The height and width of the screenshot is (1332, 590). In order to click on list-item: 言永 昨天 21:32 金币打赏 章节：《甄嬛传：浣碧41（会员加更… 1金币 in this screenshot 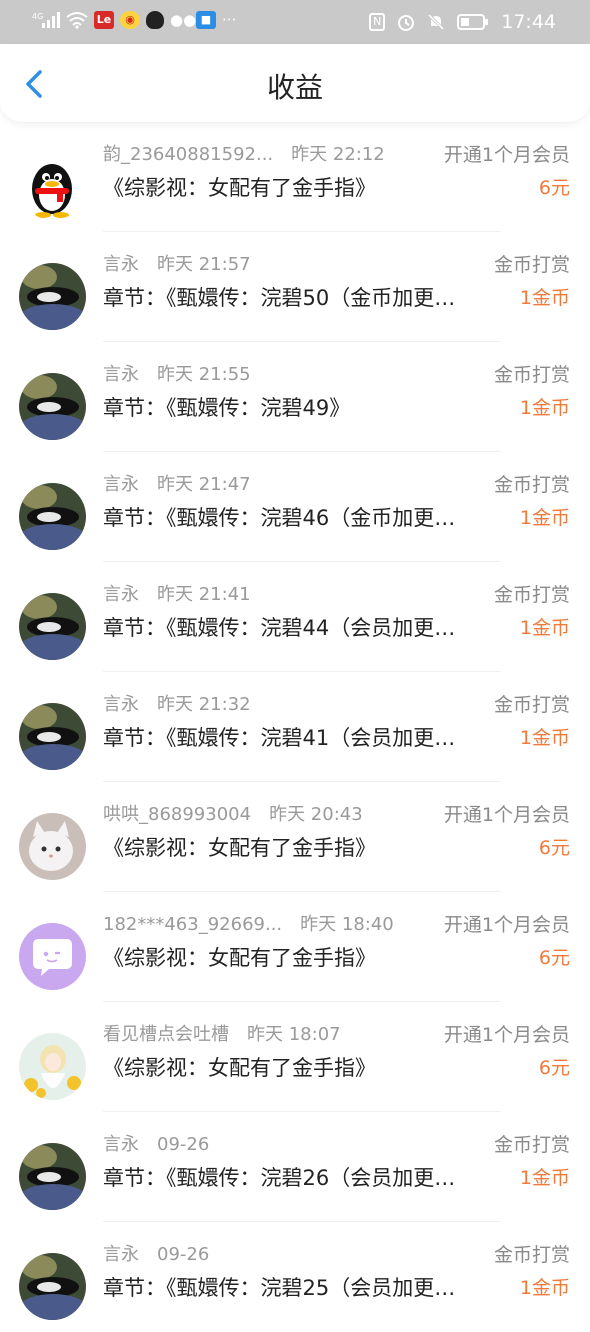, I will do `click(295, 727)`.